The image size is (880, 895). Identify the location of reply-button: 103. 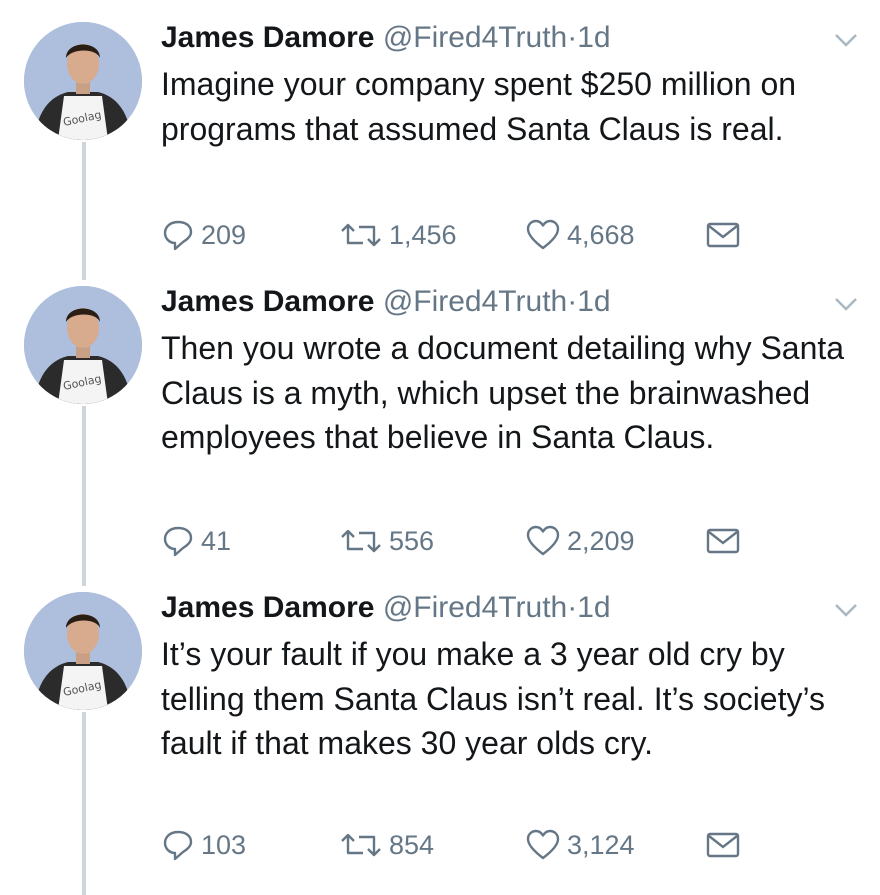
(203, 845).